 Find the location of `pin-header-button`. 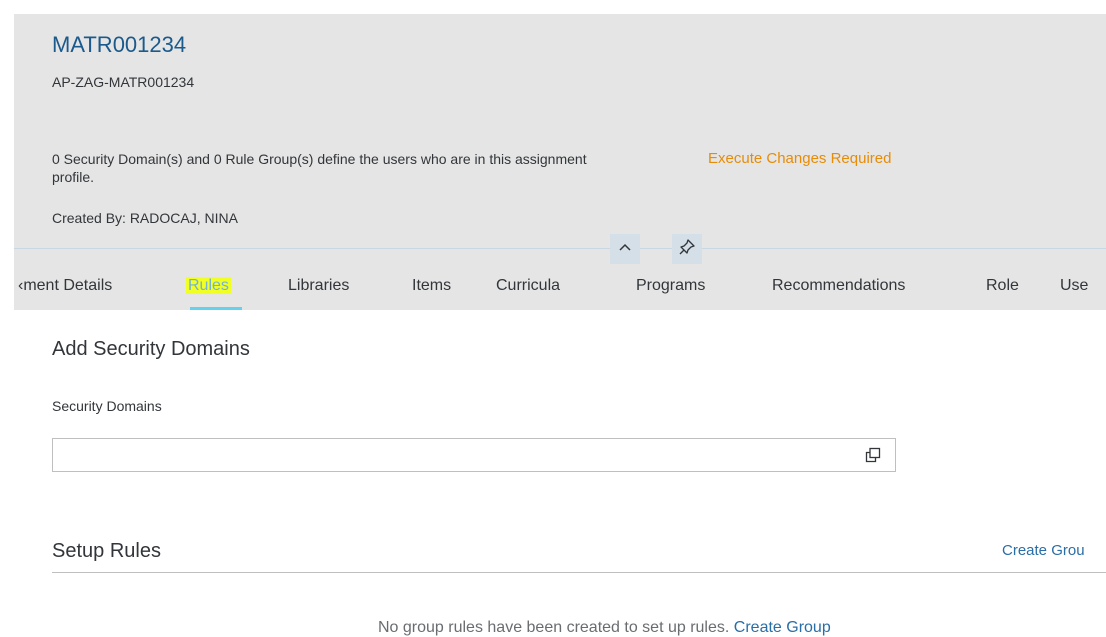

pin-header-button is located at coordinates (687, 249).